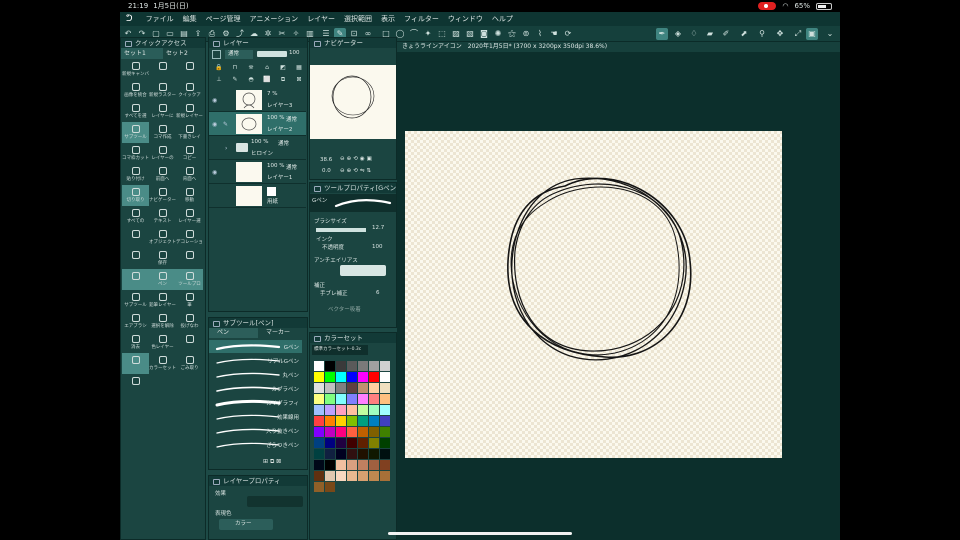 The width and height of the screenshot is (960, 540). What do you see at coordinates (456, 34) in the screenshot?
I see `select2-icon: ▨` at bounding box center [456, 34].